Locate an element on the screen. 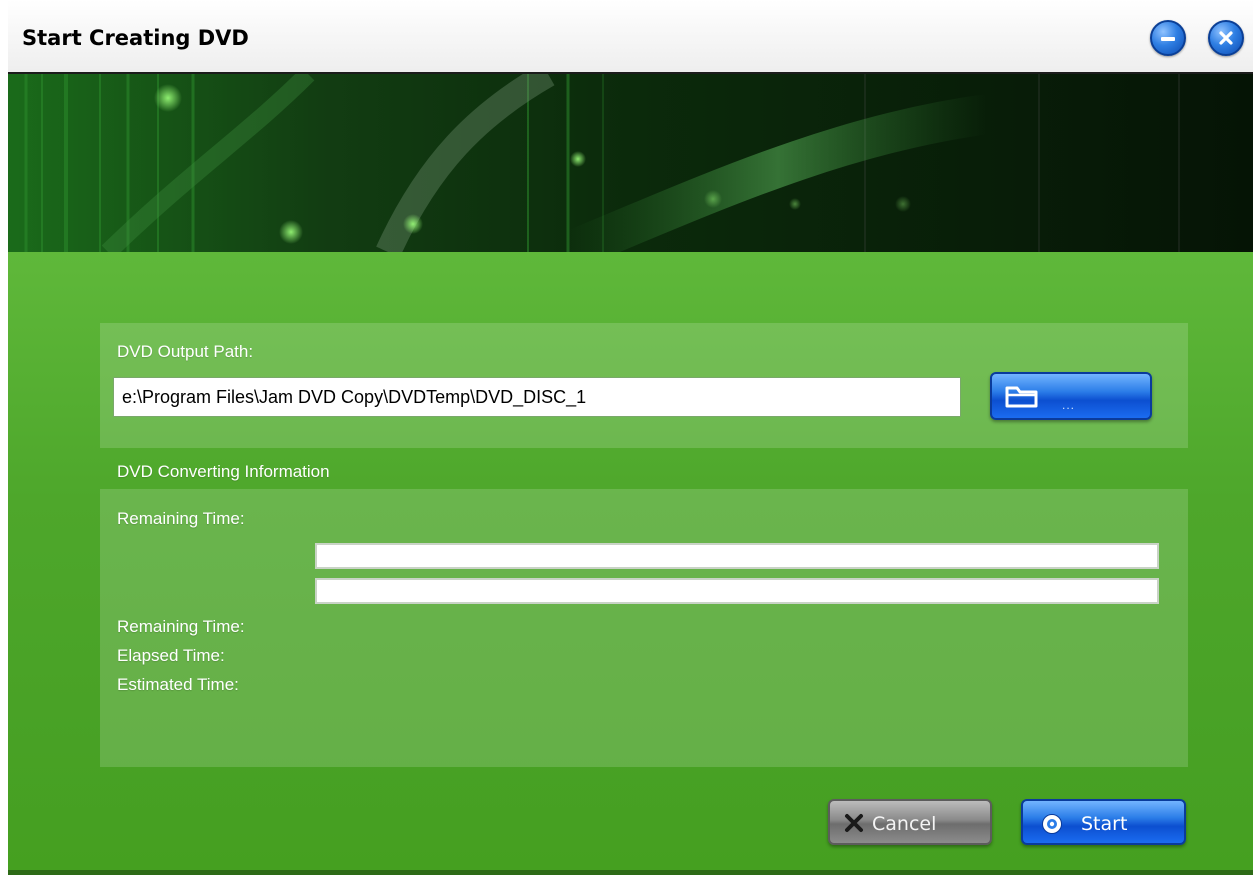 This screenshot has width=1253, height=875. progress-bar-total is located at coordinates (737, 591).